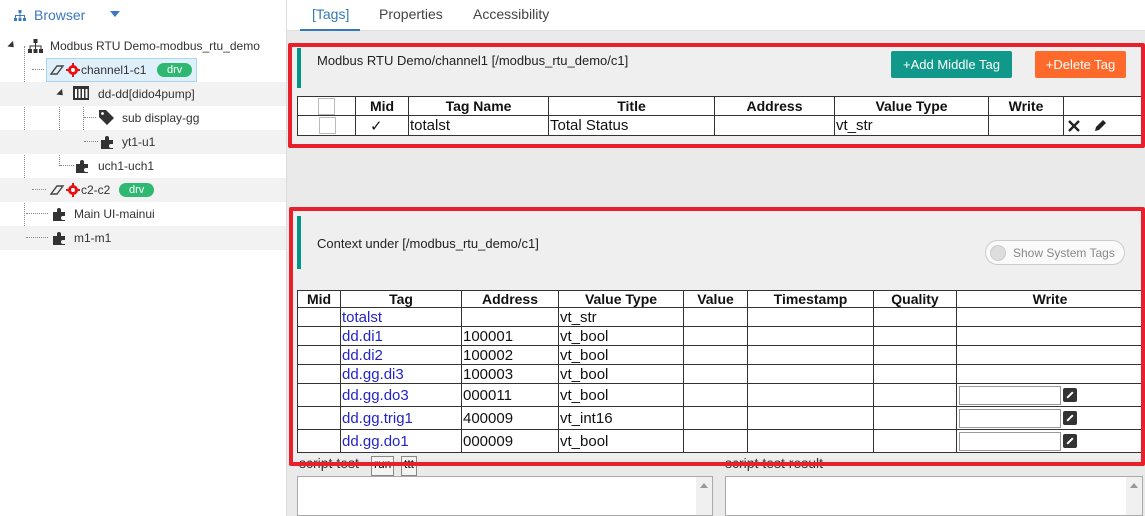 This screenshot has height=516, width=1145. I want to click on tree-item-label: m1-m1, so click(93, 238).